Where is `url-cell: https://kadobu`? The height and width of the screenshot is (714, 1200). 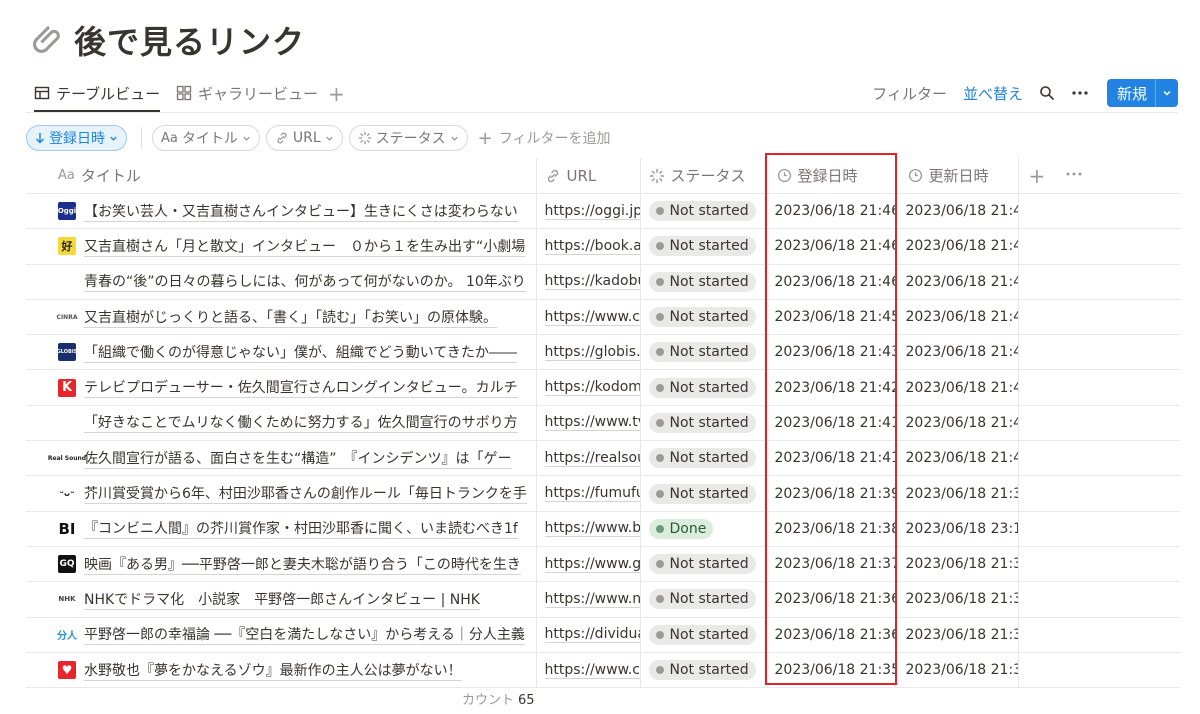 url-cell: https://kadobu is located at coordinates (588, 282).